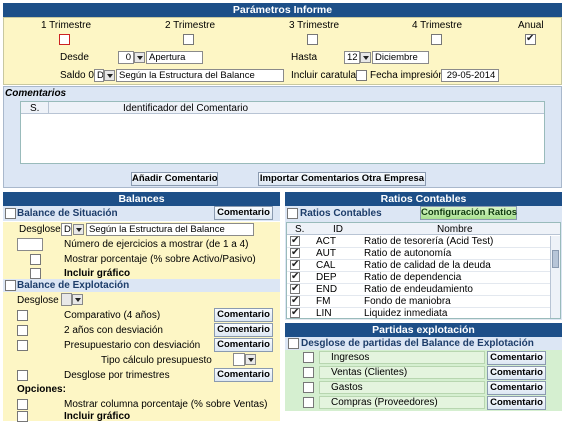 The image size is (566, 426). Describe the element at coordinates (243, 315) in the screenshot. I see `comparativo-comentario-button: Comentario` at that location.